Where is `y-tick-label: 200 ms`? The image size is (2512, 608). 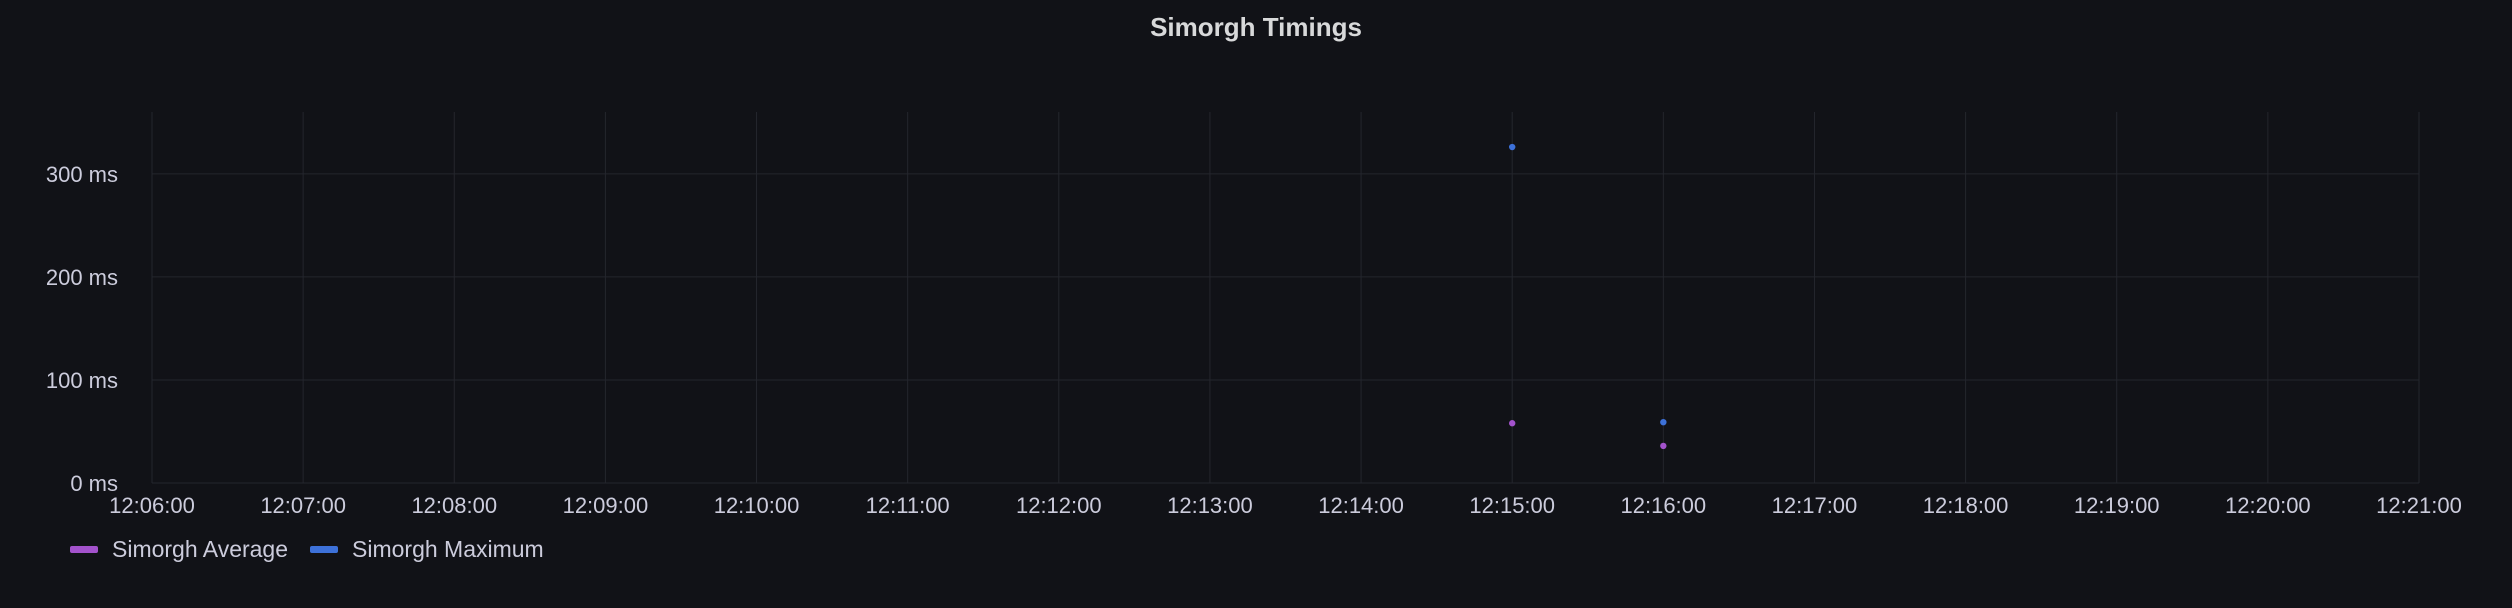
y-tick-label: 200 ms is located at coordinates (82, 277).